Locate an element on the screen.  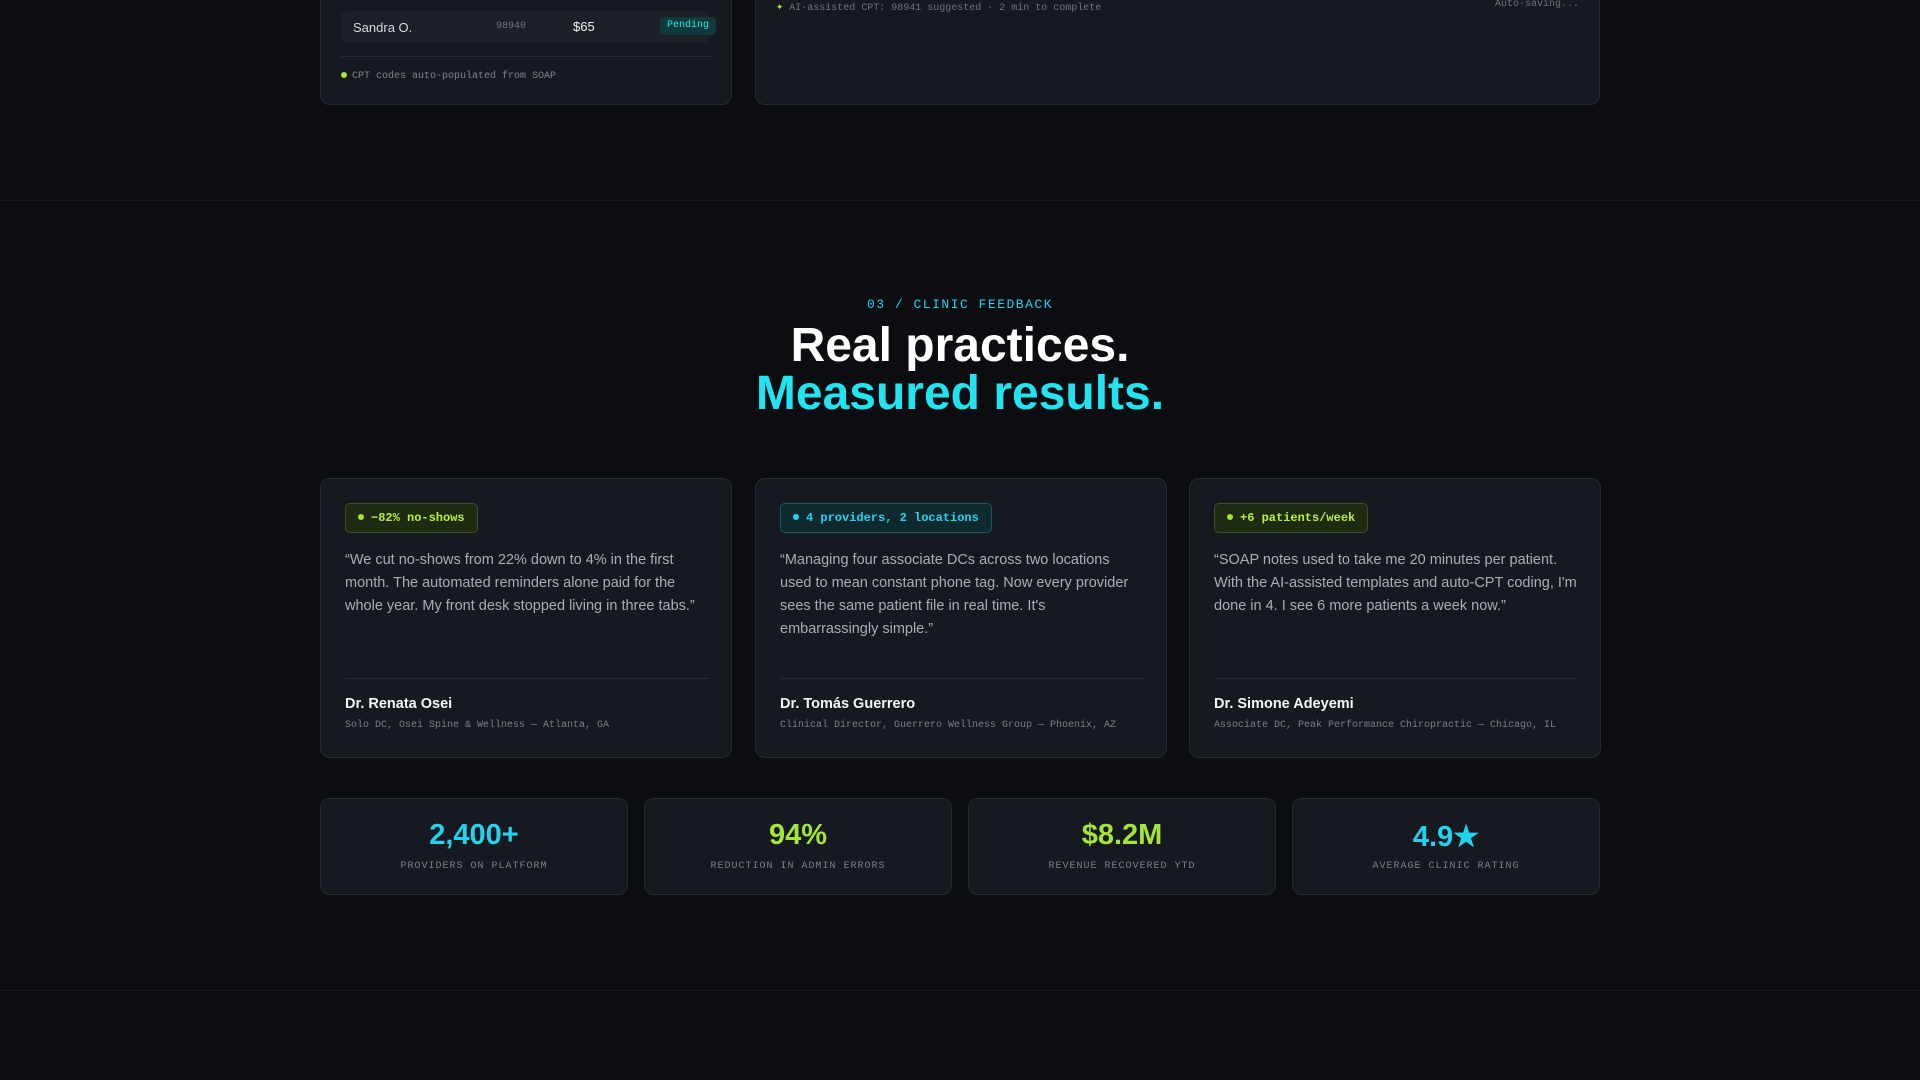
stat-label: PROVIDERS ON PLATFORM is located at coordinates (474, 866).